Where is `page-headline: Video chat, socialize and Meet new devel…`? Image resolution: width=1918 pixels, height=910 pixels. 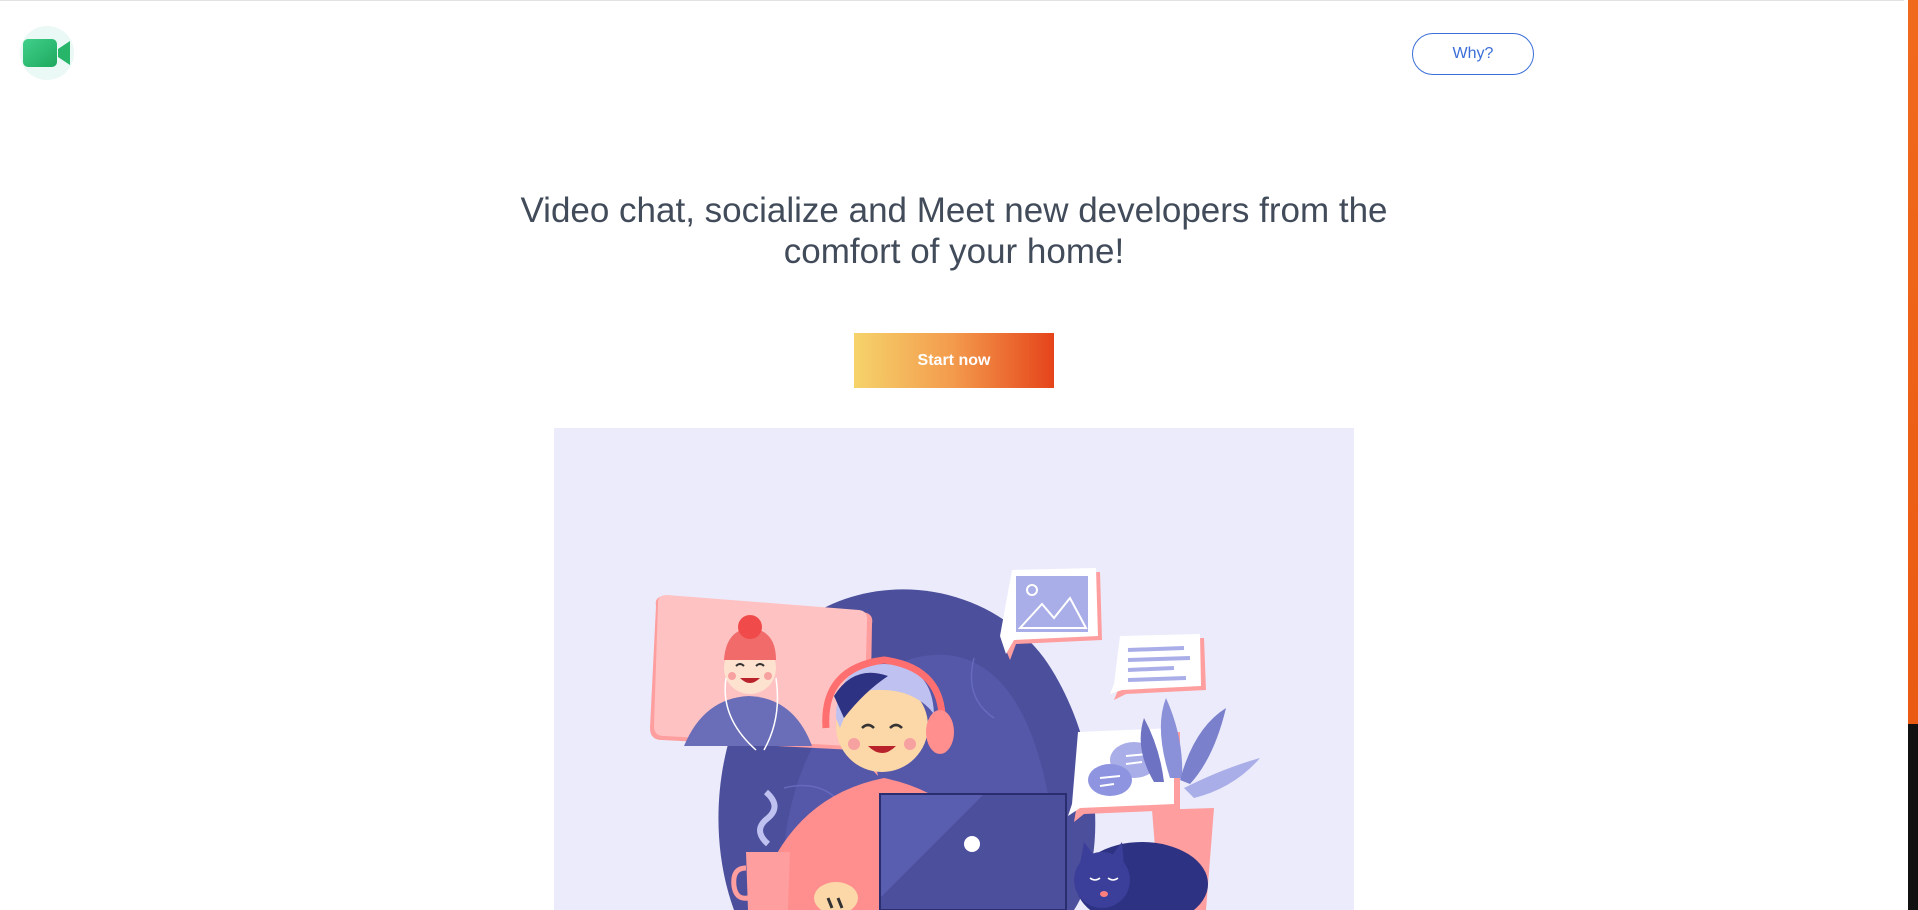 page-headline: Video chat, socialize and Meet new devel… is located at coordinates (954, 231).